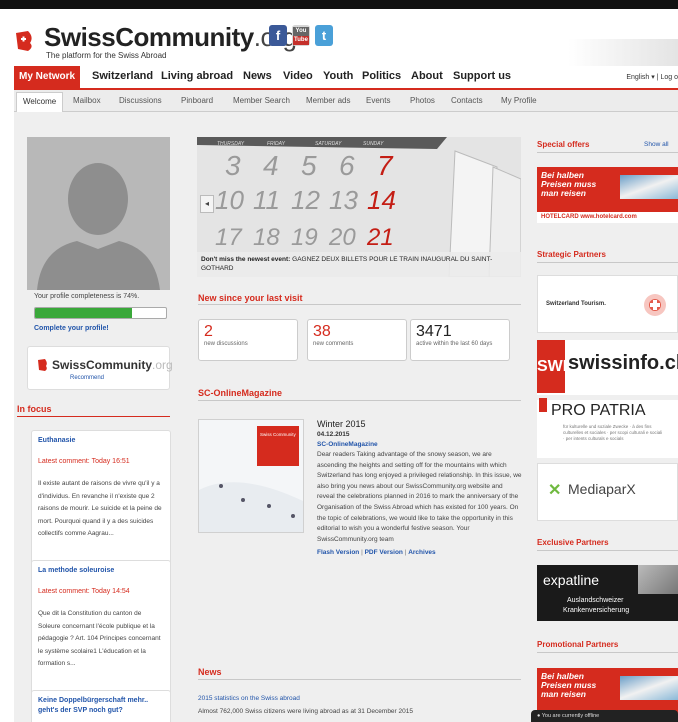  I want to click on profile-progress-bar, so click(100, 313).